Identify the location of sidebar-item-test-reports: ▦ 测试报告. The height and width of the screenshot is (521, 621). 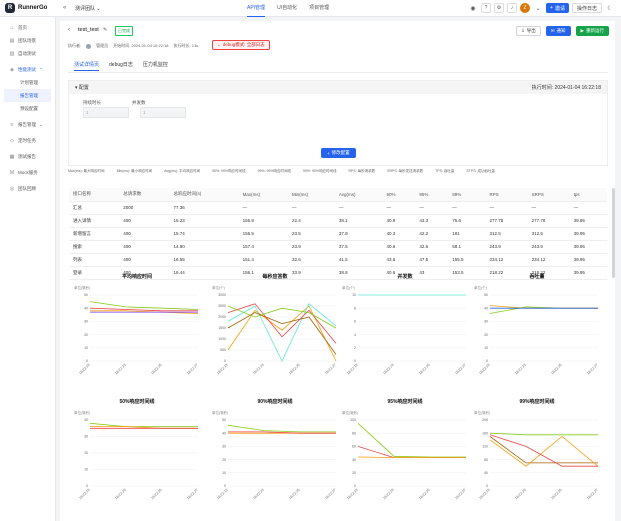
(27, 156).